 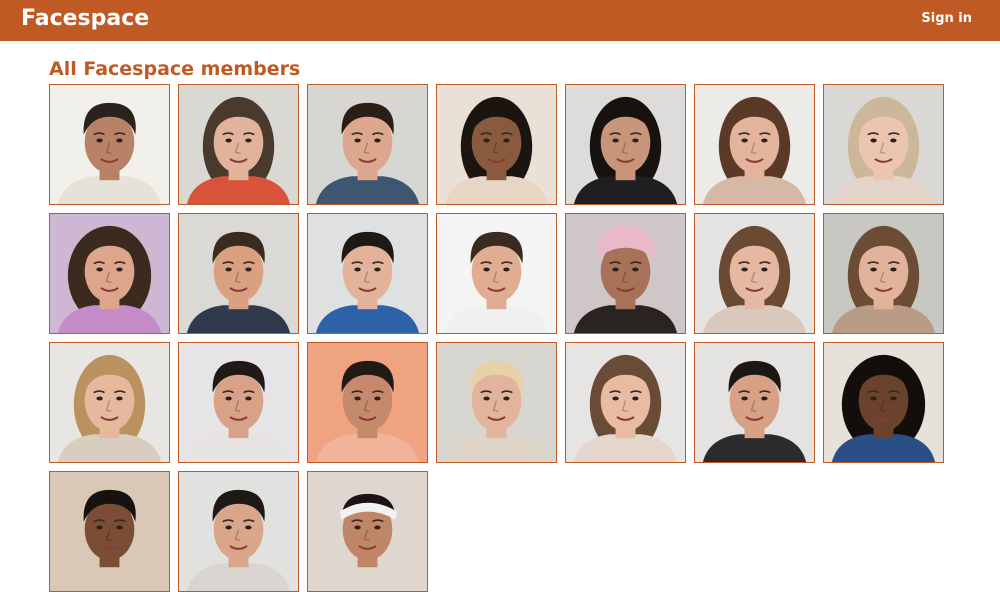 I want to click on page-title: All Facespace members, so click(x=175, y=69).